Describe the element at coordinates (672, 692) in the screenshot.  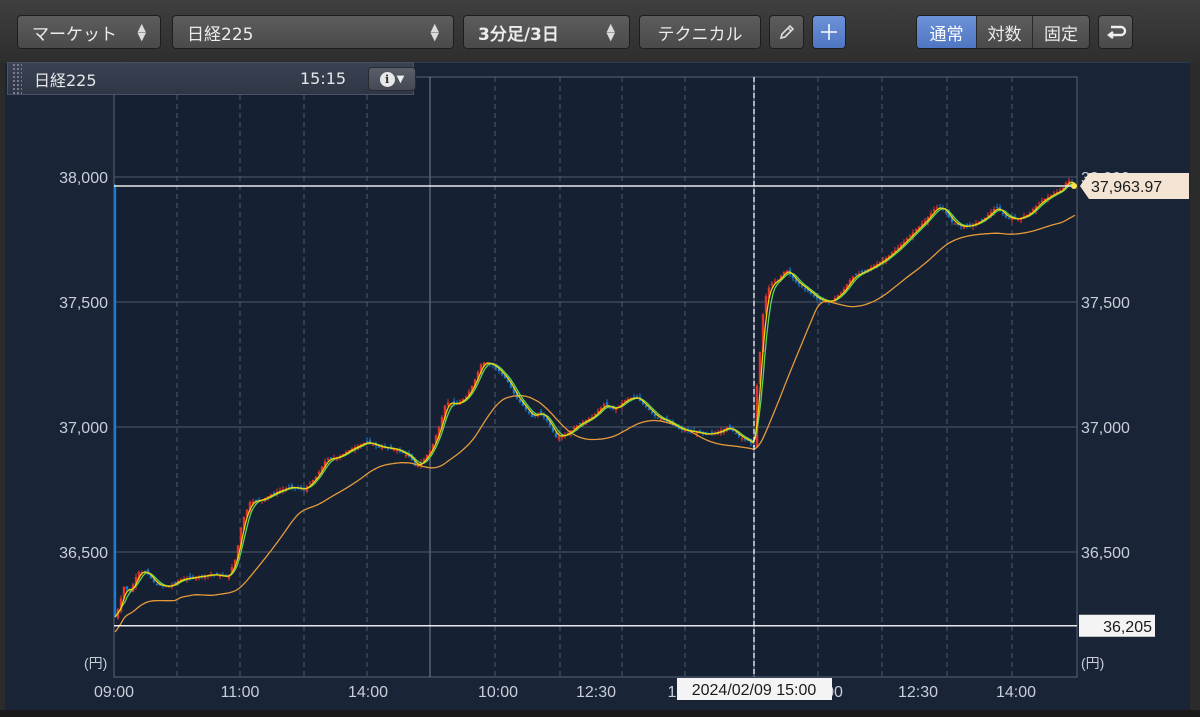
I see `x-tick-label: 1` at that location.